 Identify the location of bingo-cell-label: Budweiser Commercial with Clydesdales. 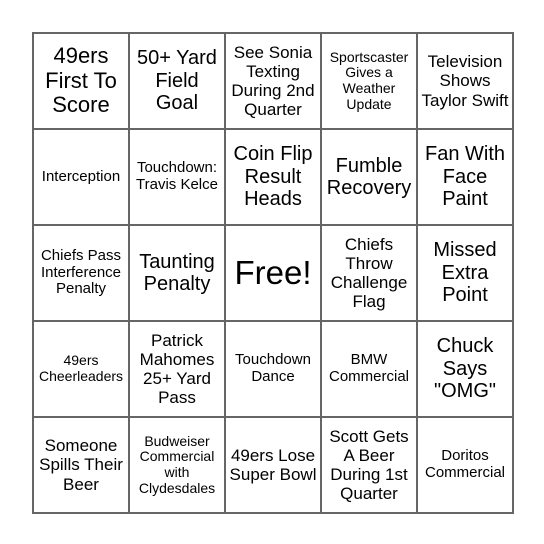
(177, 464).